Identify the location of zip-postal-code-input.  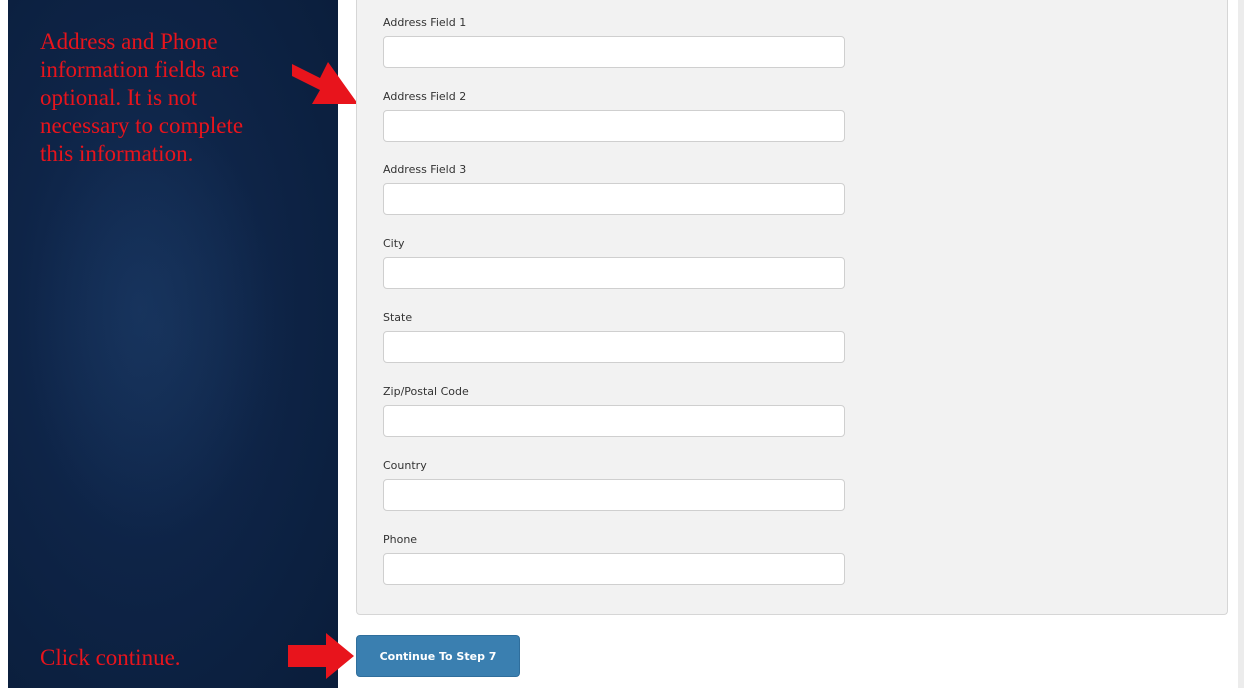
(614, 421).